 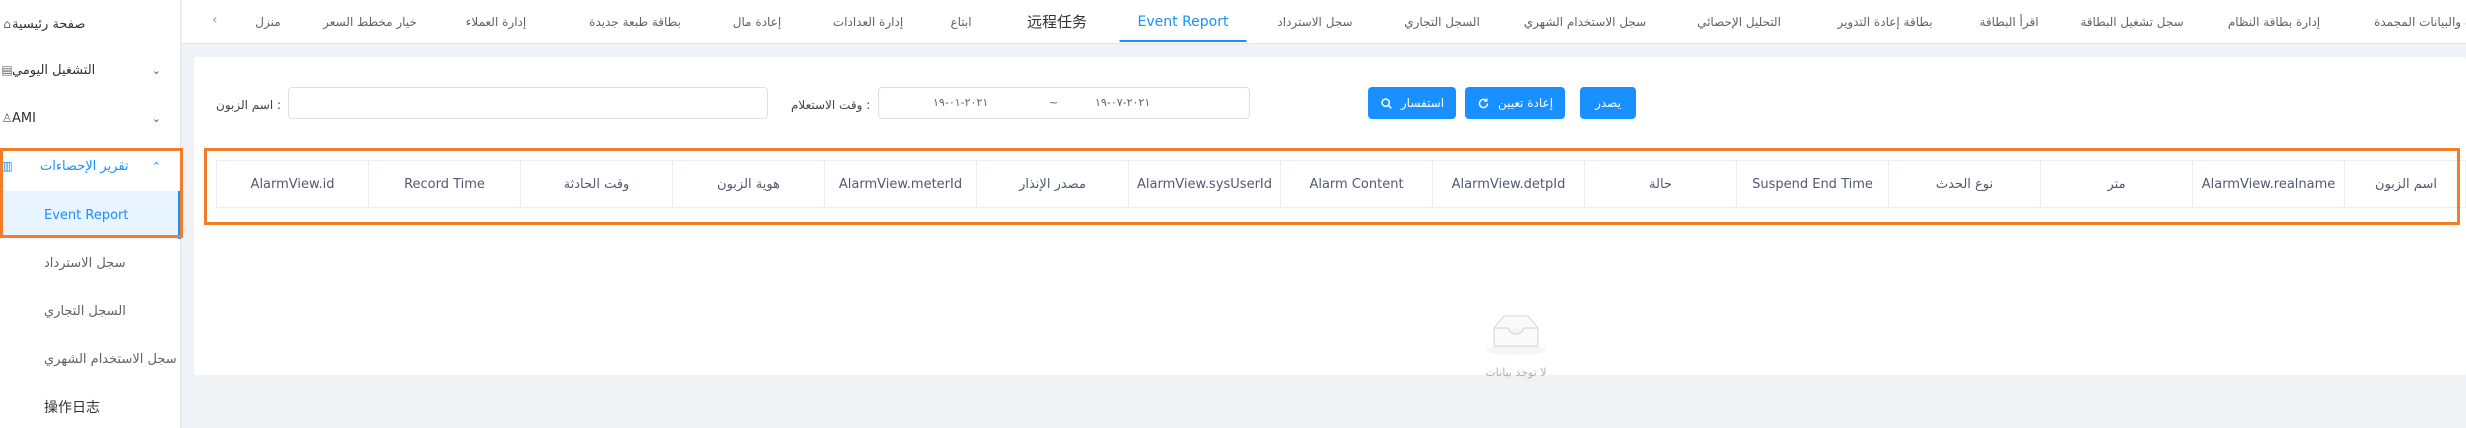 What do you see at coordinates (1357, 184) in the screenshot?
I see `table-header-cell: Alarm Content` at bounding box center [1357, 184].